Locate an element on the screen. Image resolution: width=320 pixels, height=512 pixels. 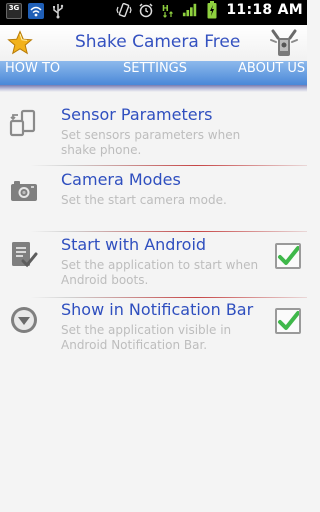
usb-icon is located at coordinates (58, 11).